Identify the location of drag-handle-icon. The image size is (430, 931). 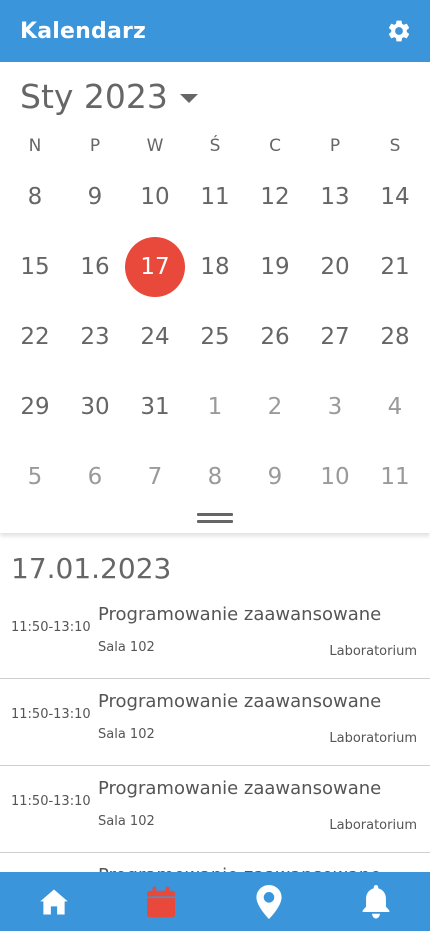
(215, 518).